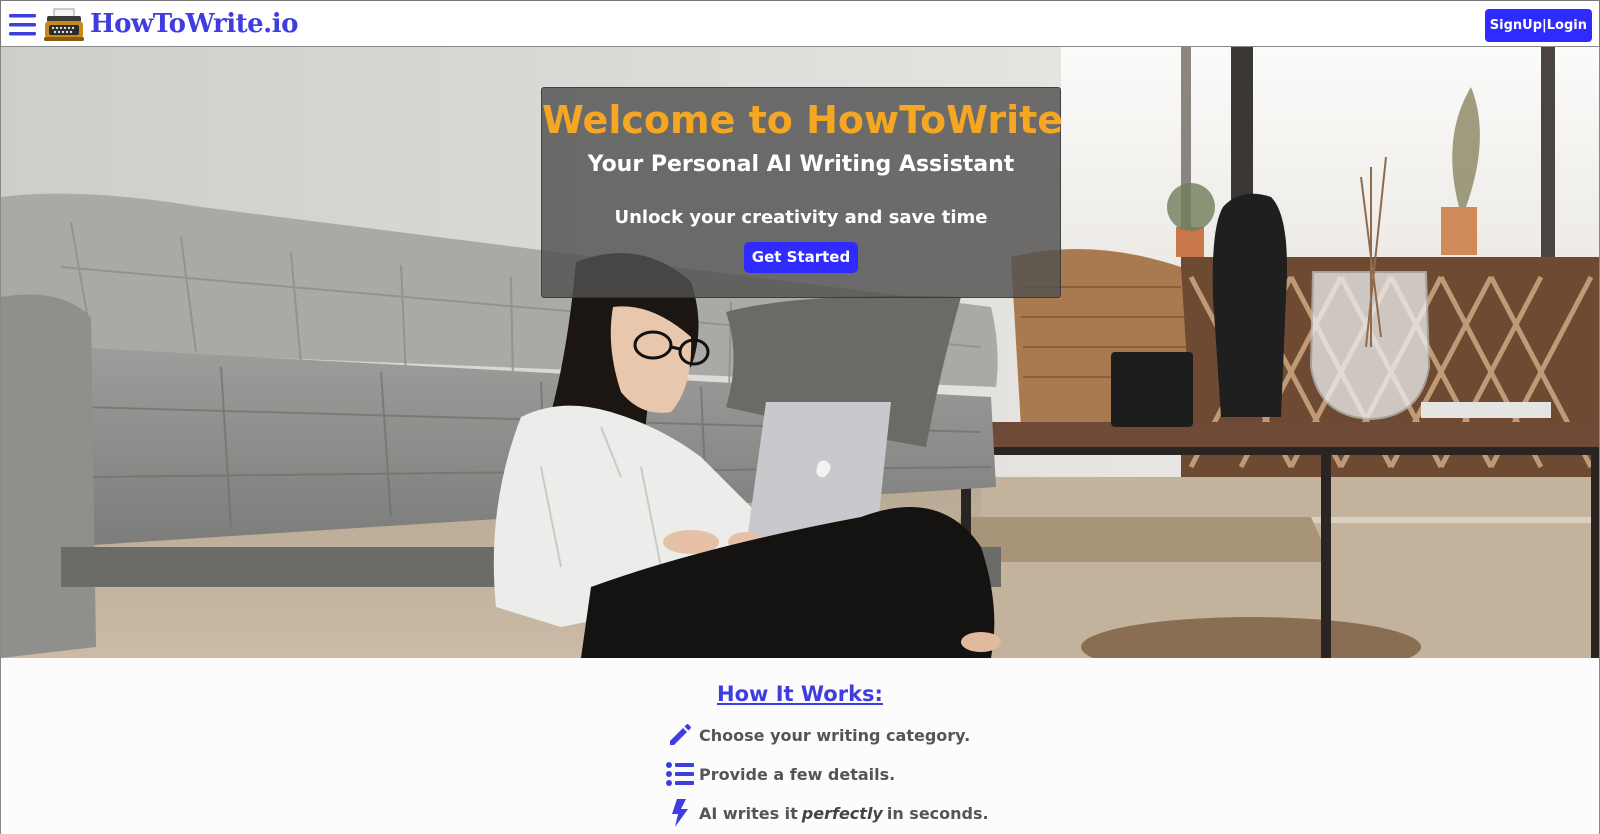 This screenshot has height=834, width=1600. I want to click on brand-logo-text: HowToWrite.io, so click(194, 24).